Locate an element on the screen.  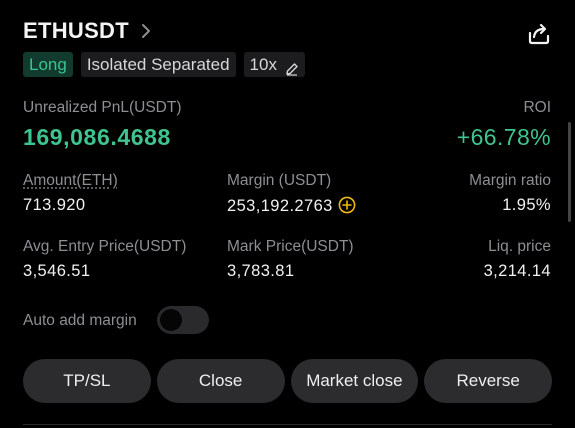
avg-entry-price-value: 3,546.51 is located at coordinates (57, 271).